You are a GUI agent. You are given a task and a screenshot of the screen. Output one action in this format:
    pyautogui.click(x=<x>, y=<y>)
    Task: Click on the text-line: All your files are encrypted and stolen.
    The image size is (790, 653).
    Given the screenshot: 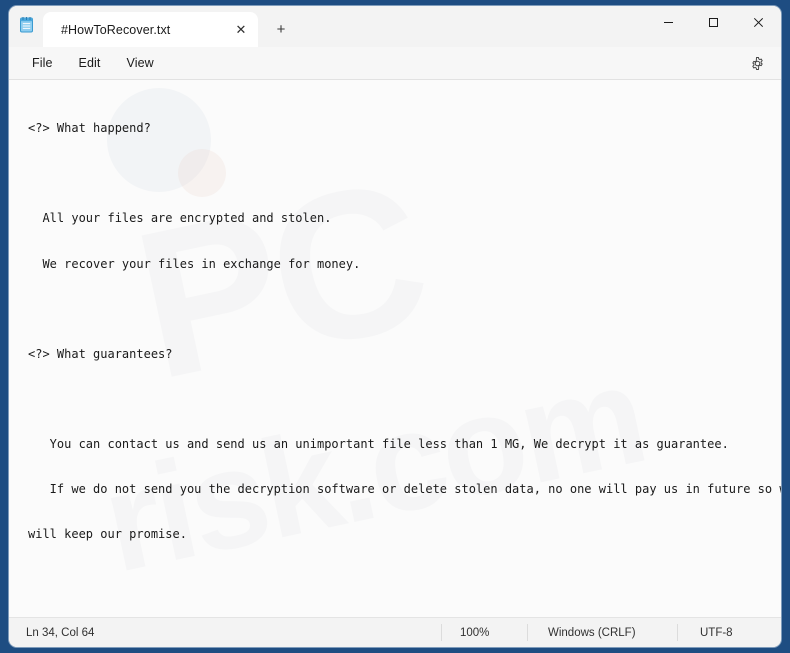 What is the action you would take?
    pyautogui.click(x=180, y=218)
    